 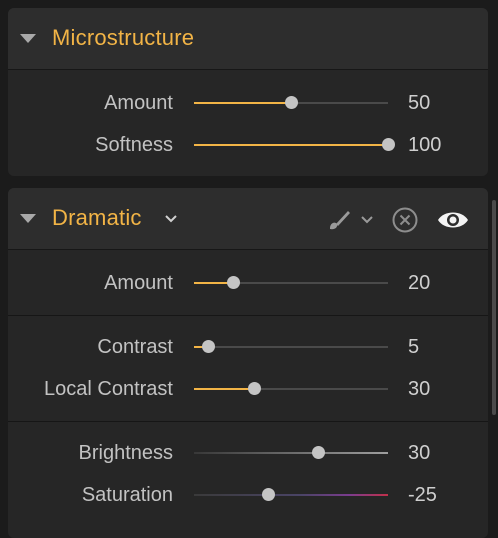 I want to click on eye-icon, so click(x=453, y=220).